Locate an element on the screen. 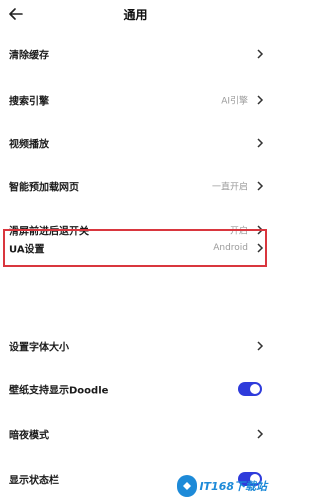 The width and height of the screenshot is (320, 500). doodle-toggle is located at coordinates (250, 389).